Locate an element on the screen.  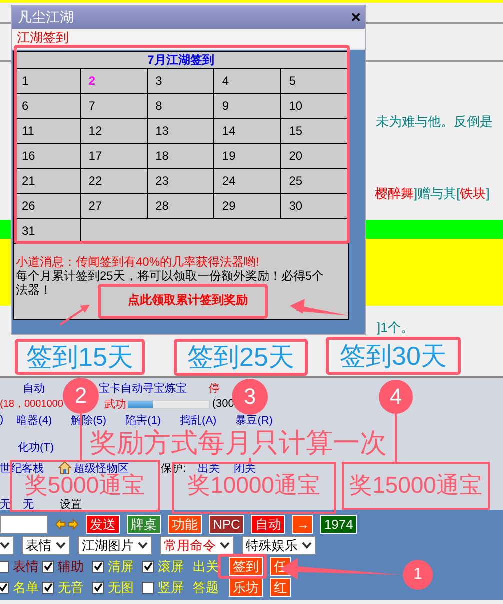
link: 捣乱(A) is located at coordinates (198, 420).